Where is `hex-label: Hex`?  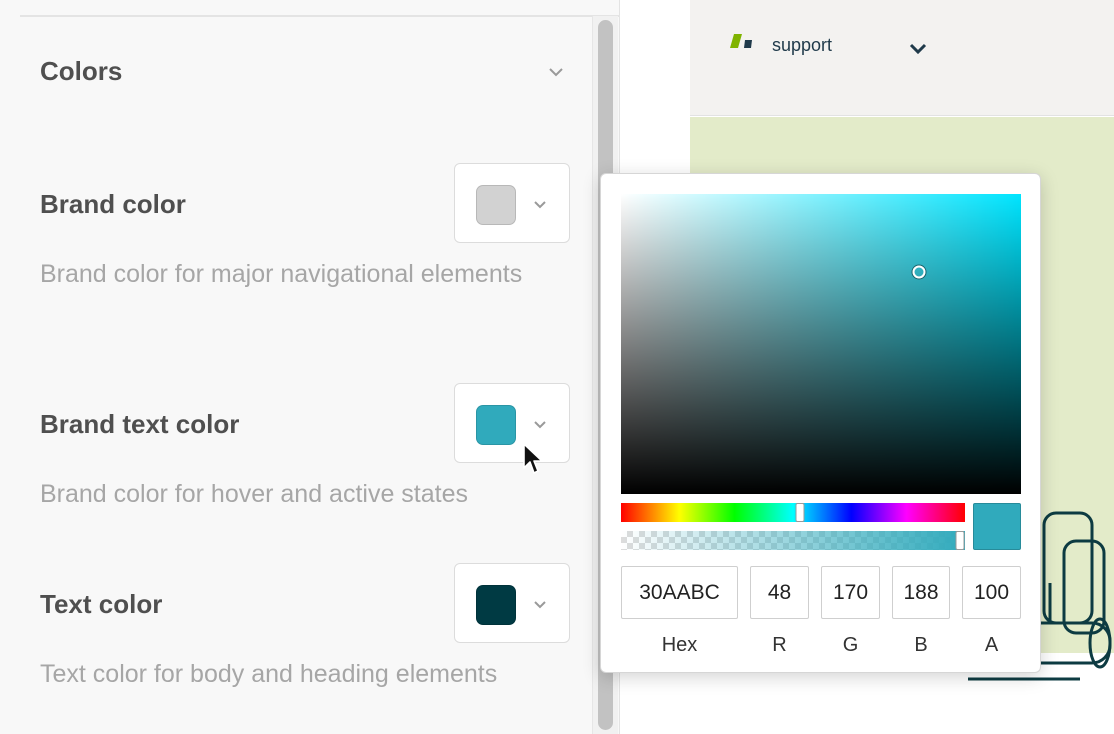 hex-label: Hex is located at coordinates (679, 645).